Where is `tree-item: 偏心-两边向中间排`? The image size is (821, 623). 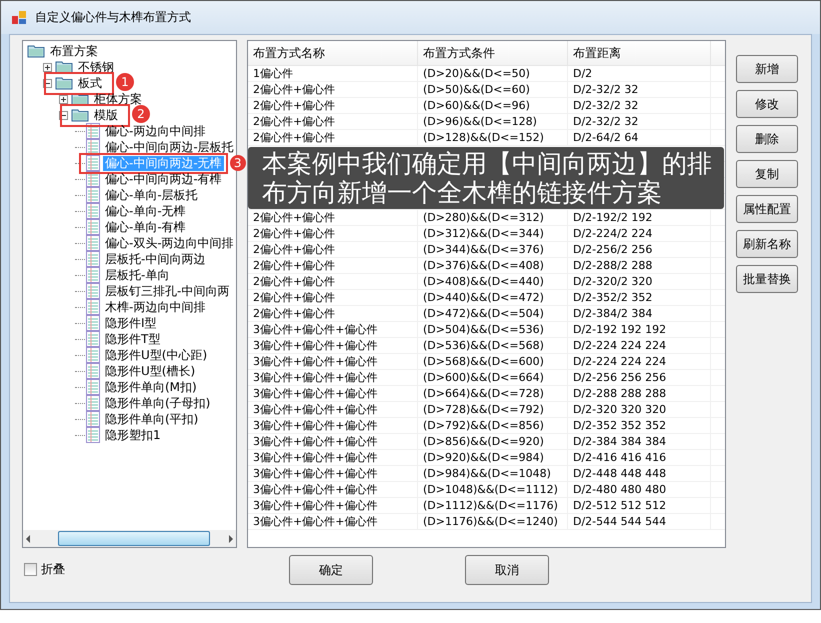
tree-item: 偏心-两边向中间排 is located at coordinates (155, 131).